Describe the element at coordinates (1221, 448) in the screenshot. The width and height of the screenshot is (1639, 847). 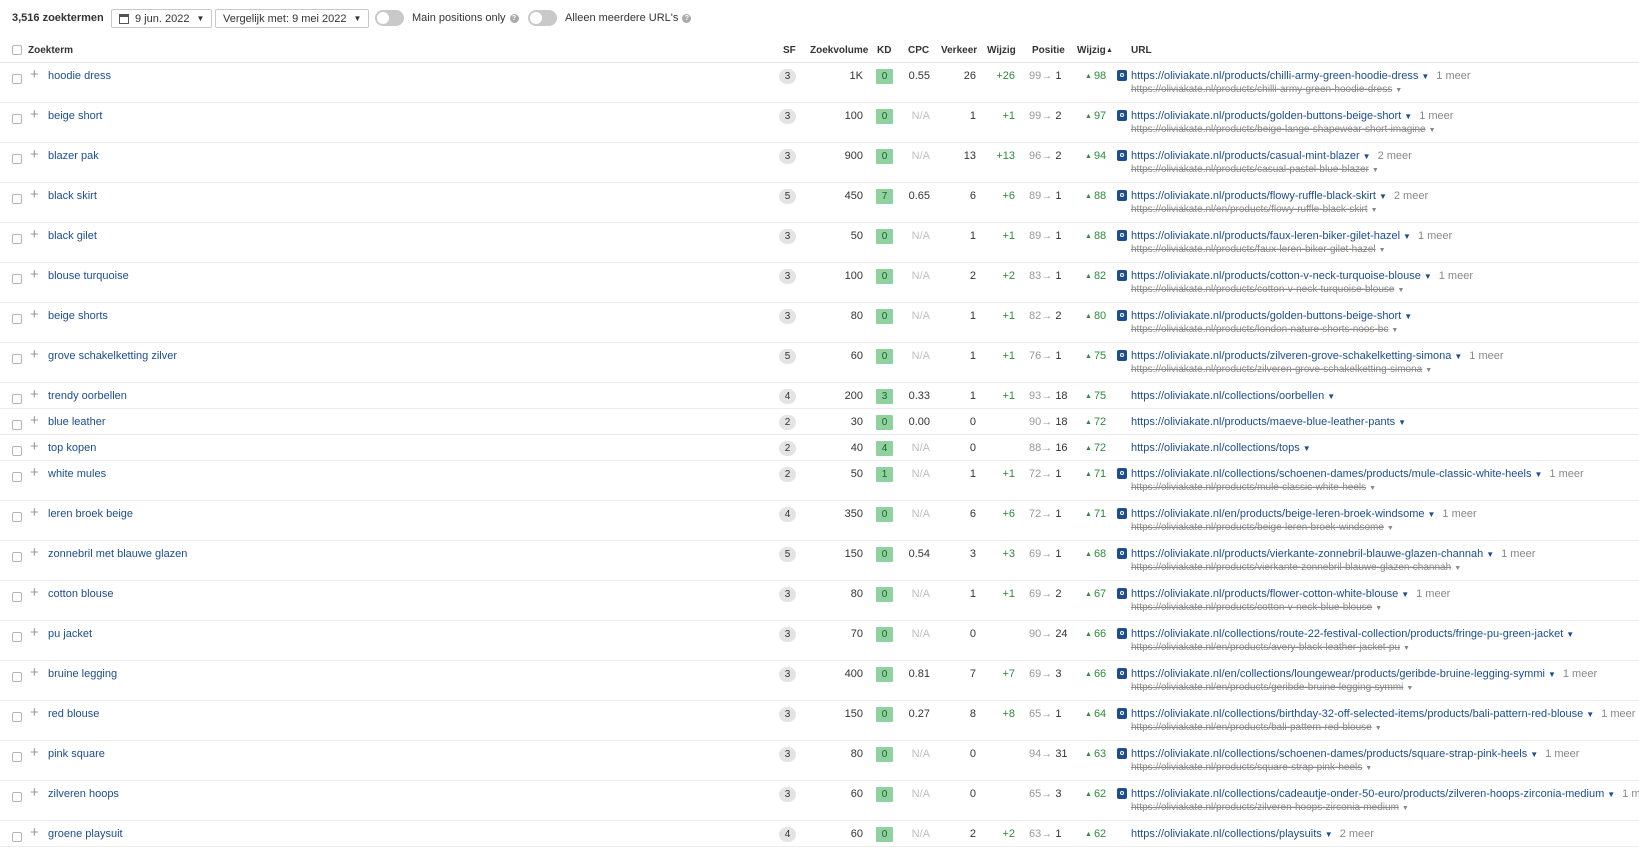
I see `url-link: https://oliviakate.nl/collections/tops ▼` at that location.